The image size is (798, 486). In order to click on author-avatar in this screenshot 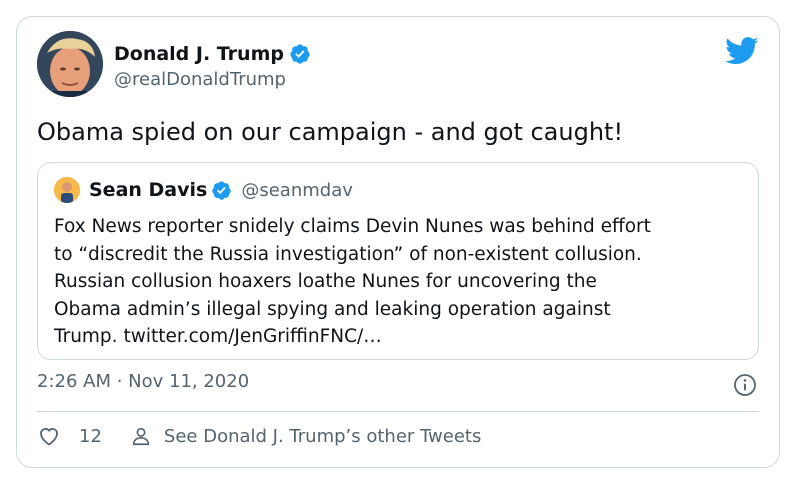, I will do `click(70, 64)`.